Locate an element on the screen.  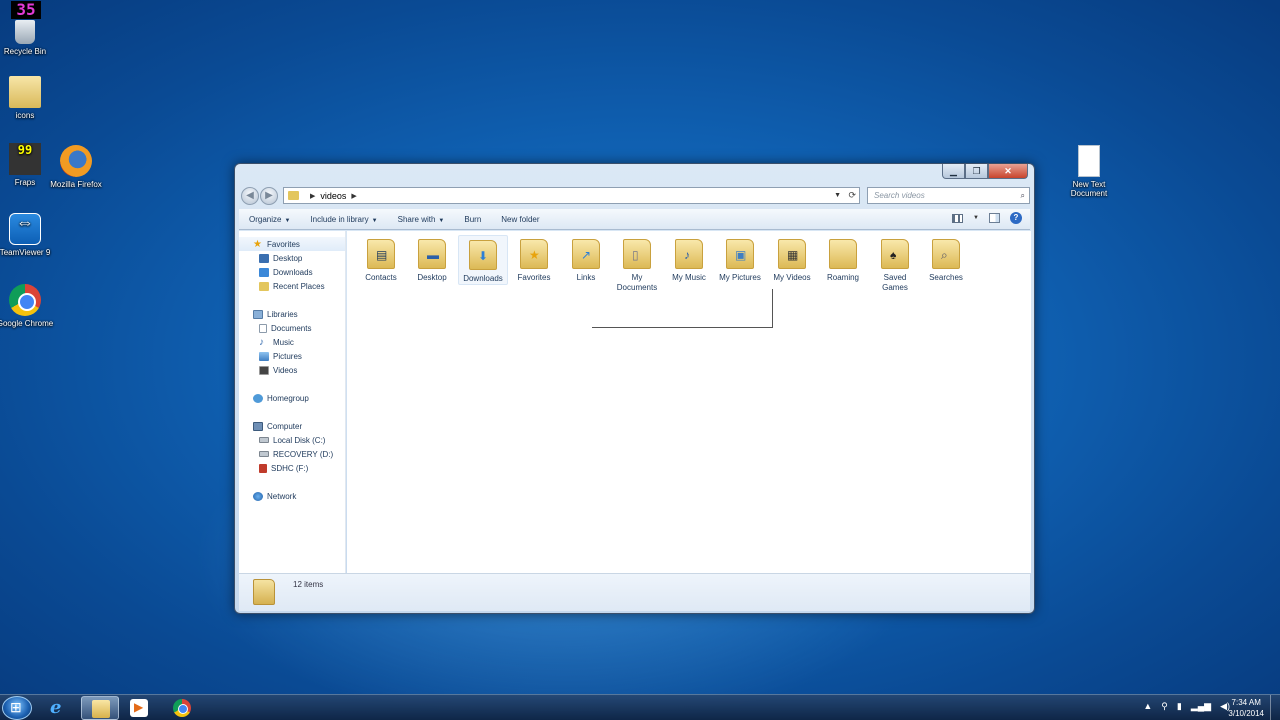
signal-icon: ▂▄▆ is located at coordinates (1201, 706).